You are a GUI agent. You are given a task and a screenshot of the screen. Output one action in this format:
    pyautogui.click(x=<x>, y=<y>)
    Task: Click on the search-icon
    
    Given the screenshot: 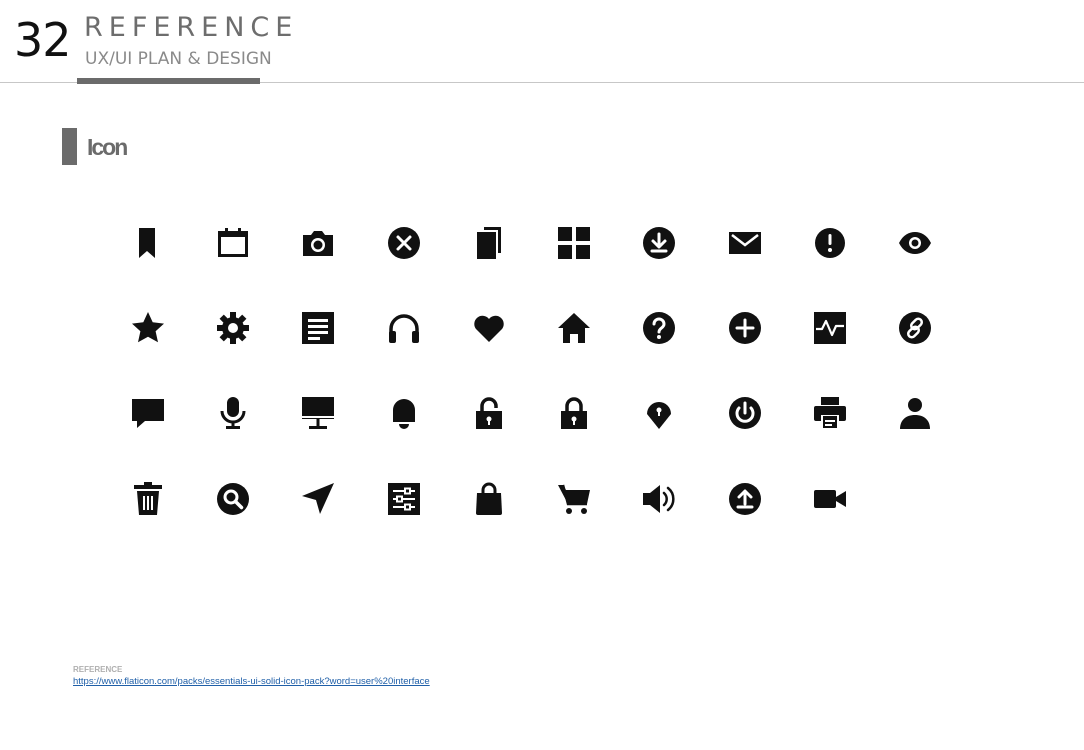 What is the action you would take?
    pyautogui.click(x=232, y=498)
    